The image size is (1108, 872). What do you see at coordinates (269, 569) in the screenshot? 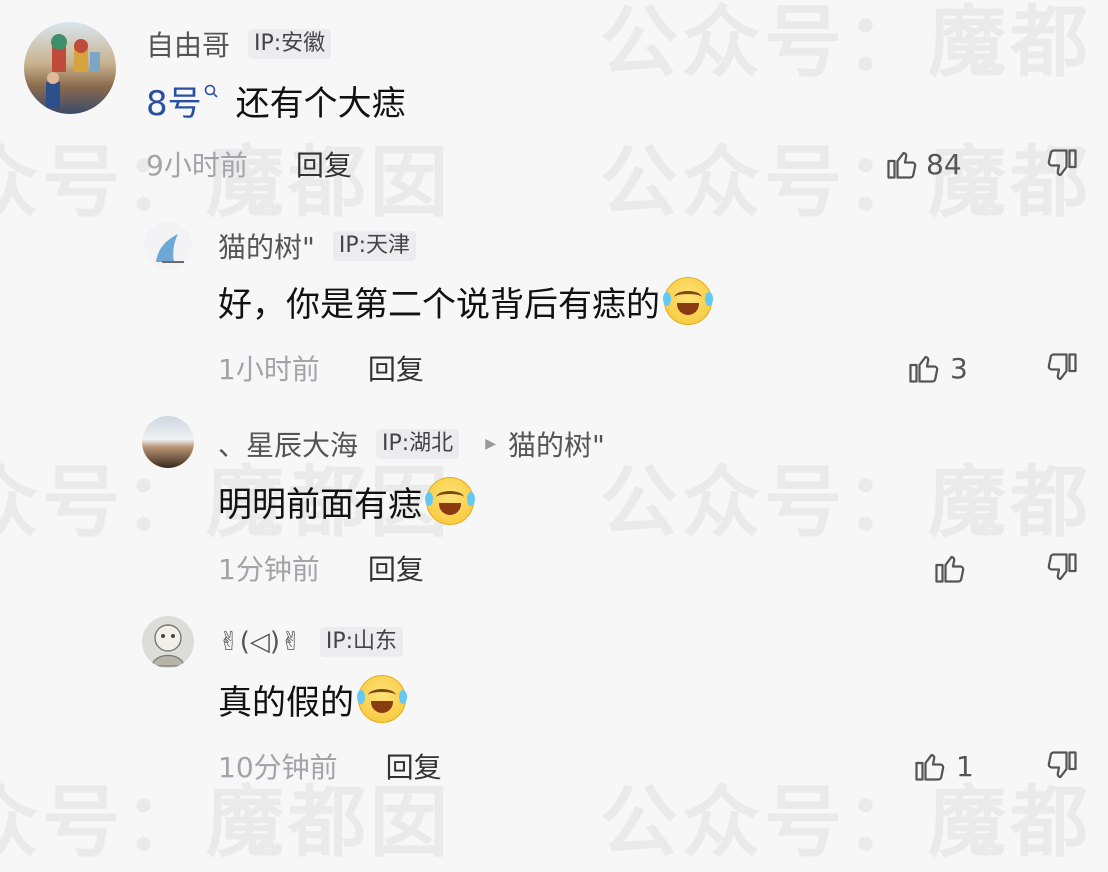
I see `timestamp: 1分钟前` at bounding box center [269, 569].